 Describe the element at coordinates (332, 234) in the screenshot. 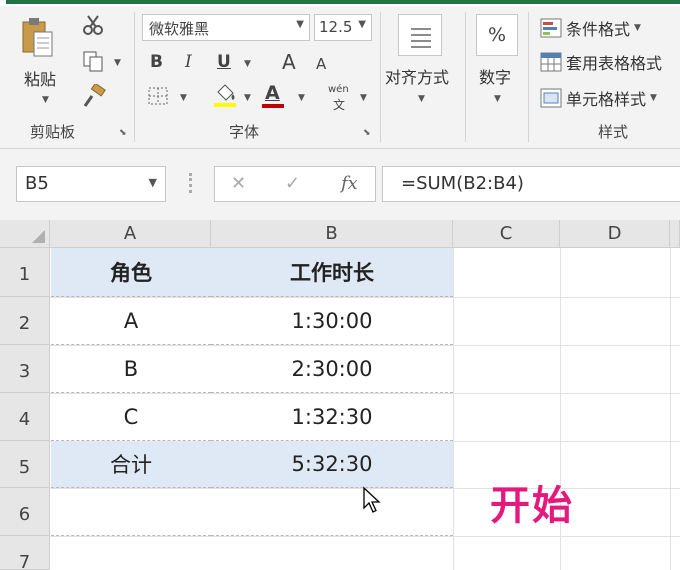

I see `column-header-b: B` at that location.